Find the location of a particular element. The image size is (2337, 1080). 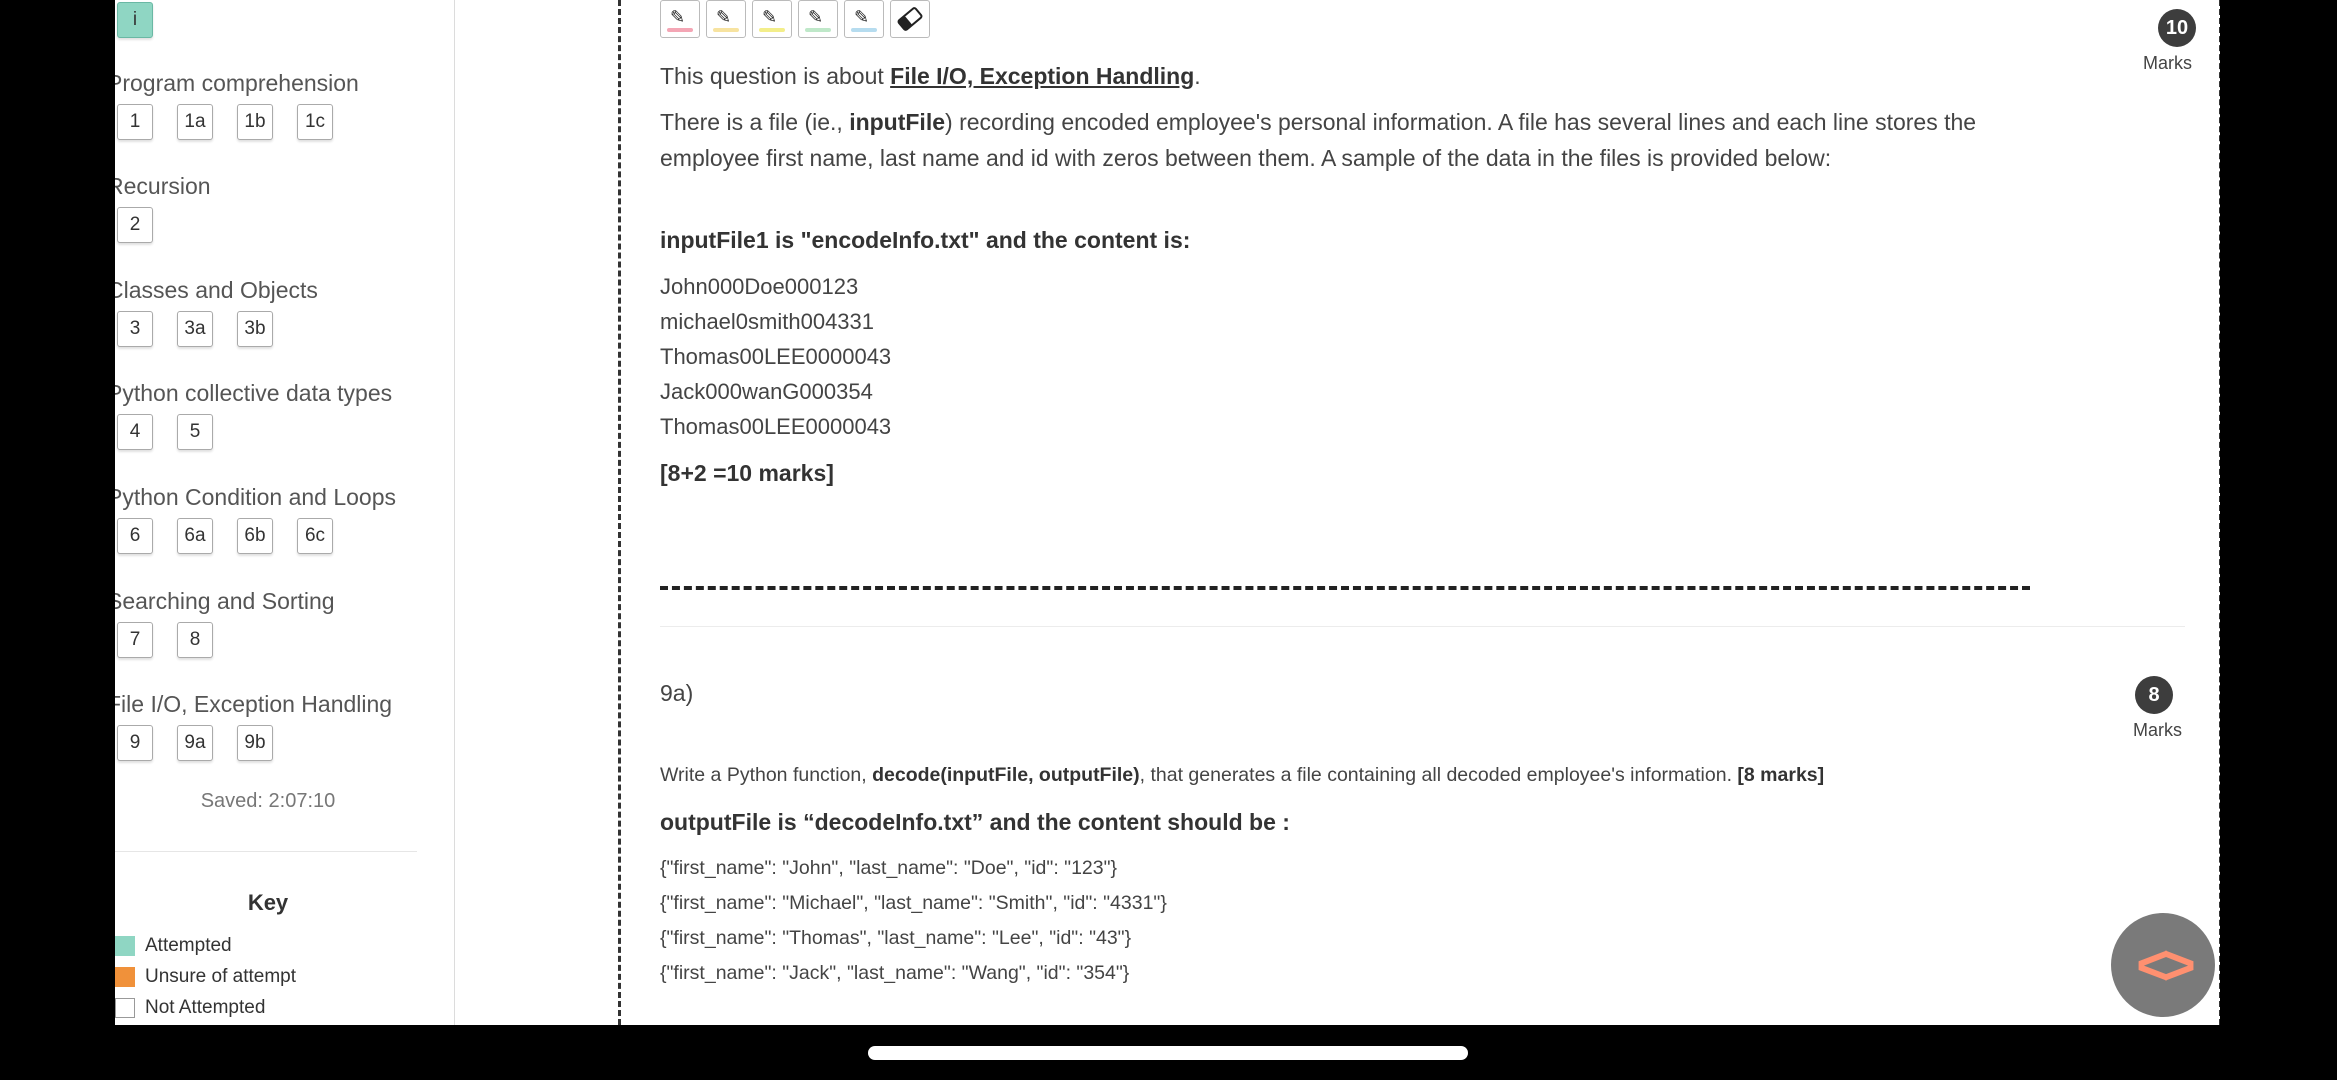

sidebar-divider is located at coordinates (266, 851).